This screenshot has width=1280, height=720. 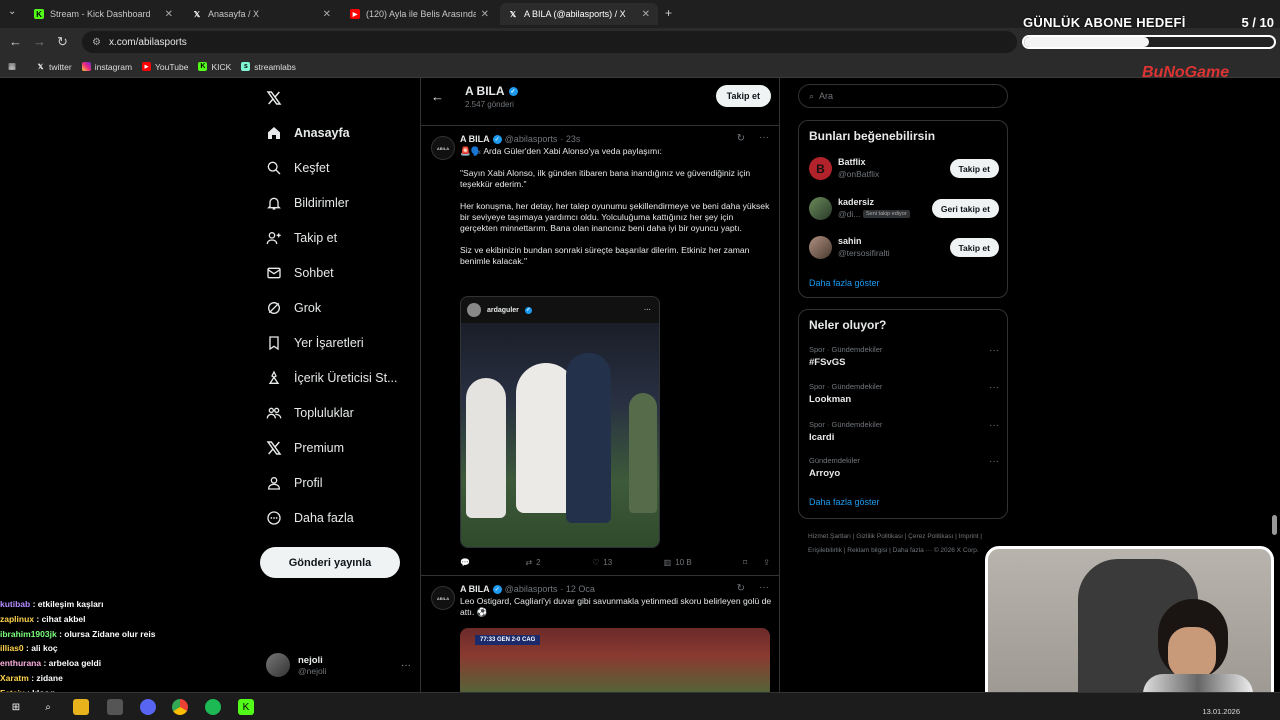 I want to click on nav-follow: Takip et, so click(x=301, y=238).